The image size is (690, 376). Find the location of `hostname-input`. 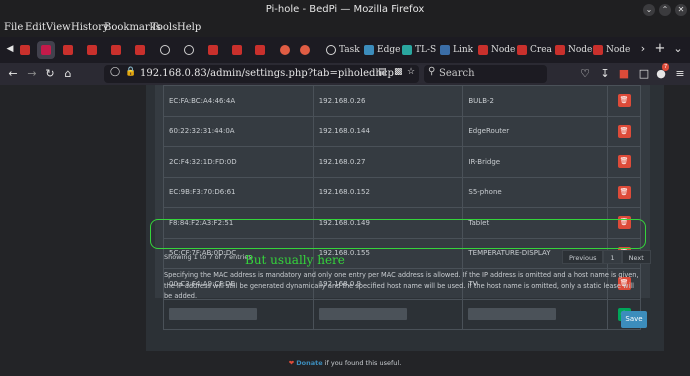

hostname-input is located at coordinates (512, 314).